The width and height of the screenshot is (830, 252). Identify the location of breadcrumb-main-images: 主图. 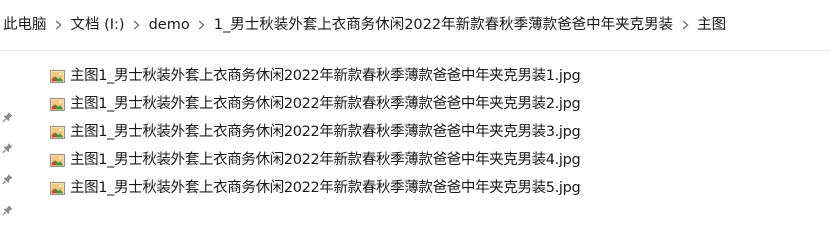
(711, 25).